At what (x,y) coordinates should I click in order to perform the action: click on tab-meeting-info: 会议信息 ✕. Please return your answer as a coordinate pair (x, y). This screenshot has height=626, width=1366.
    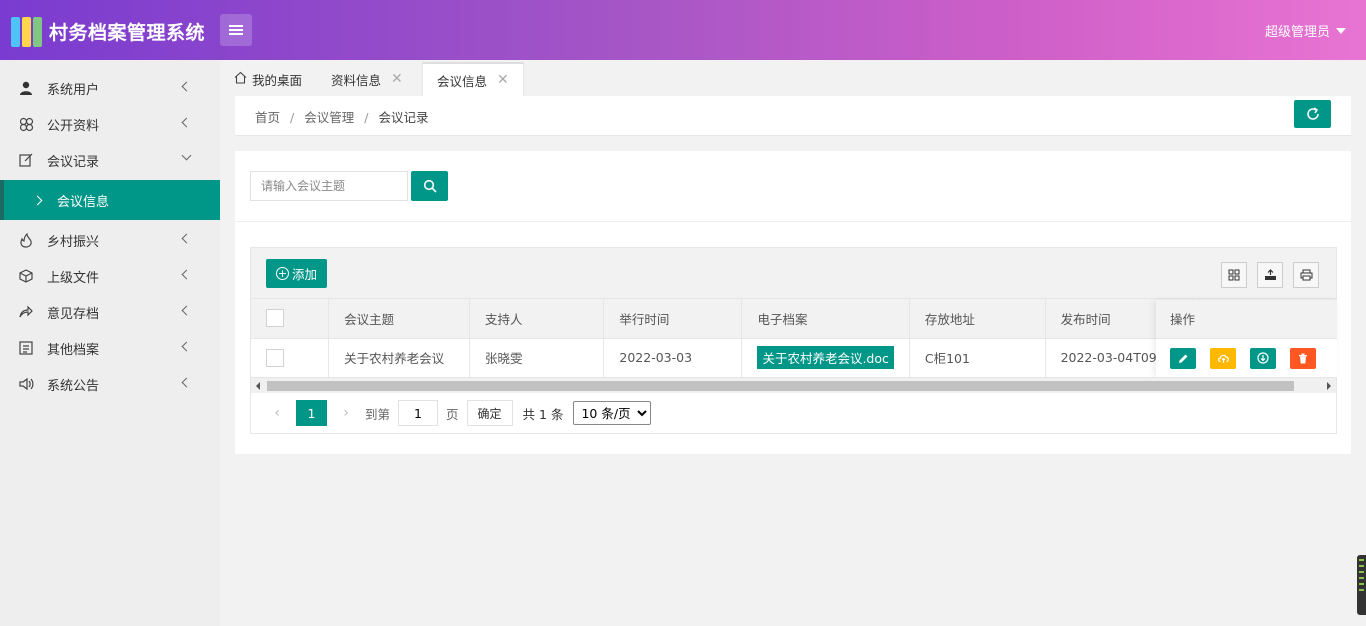
    Looking at the image, I should click on (473, 79).